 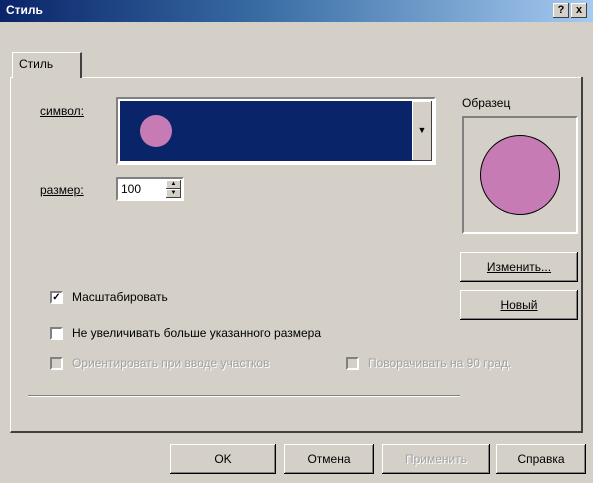 What do you see at coordinates (352, 363) in the screenshot?
I see `rotate-checkbox` at bounding box center [352, 363].